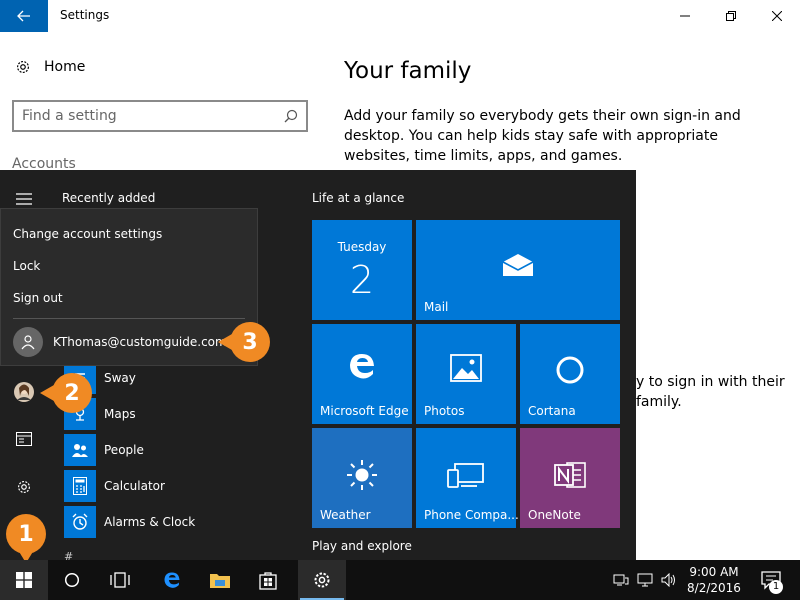 The image size is (800, 600). I want to click on restore-button, so click(731, 16).